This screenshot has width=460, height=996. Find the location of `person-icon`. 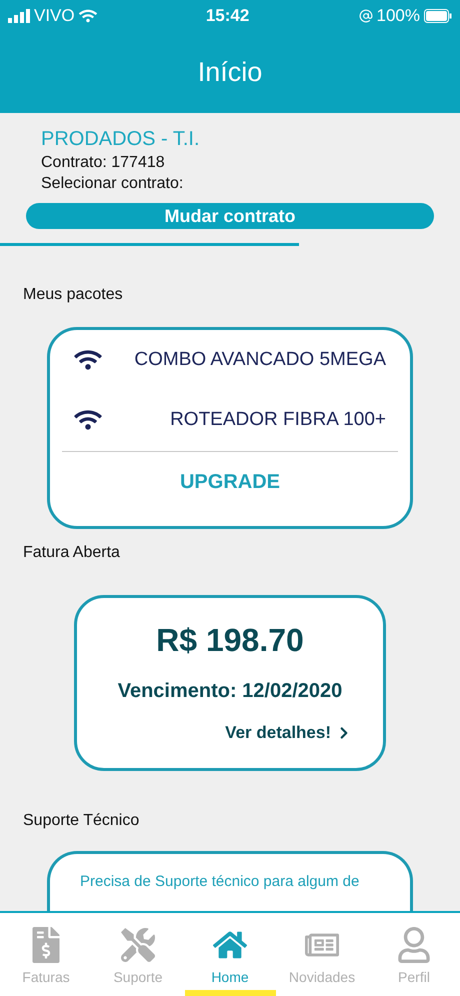

person-icon is located at coordinates (414, 945).